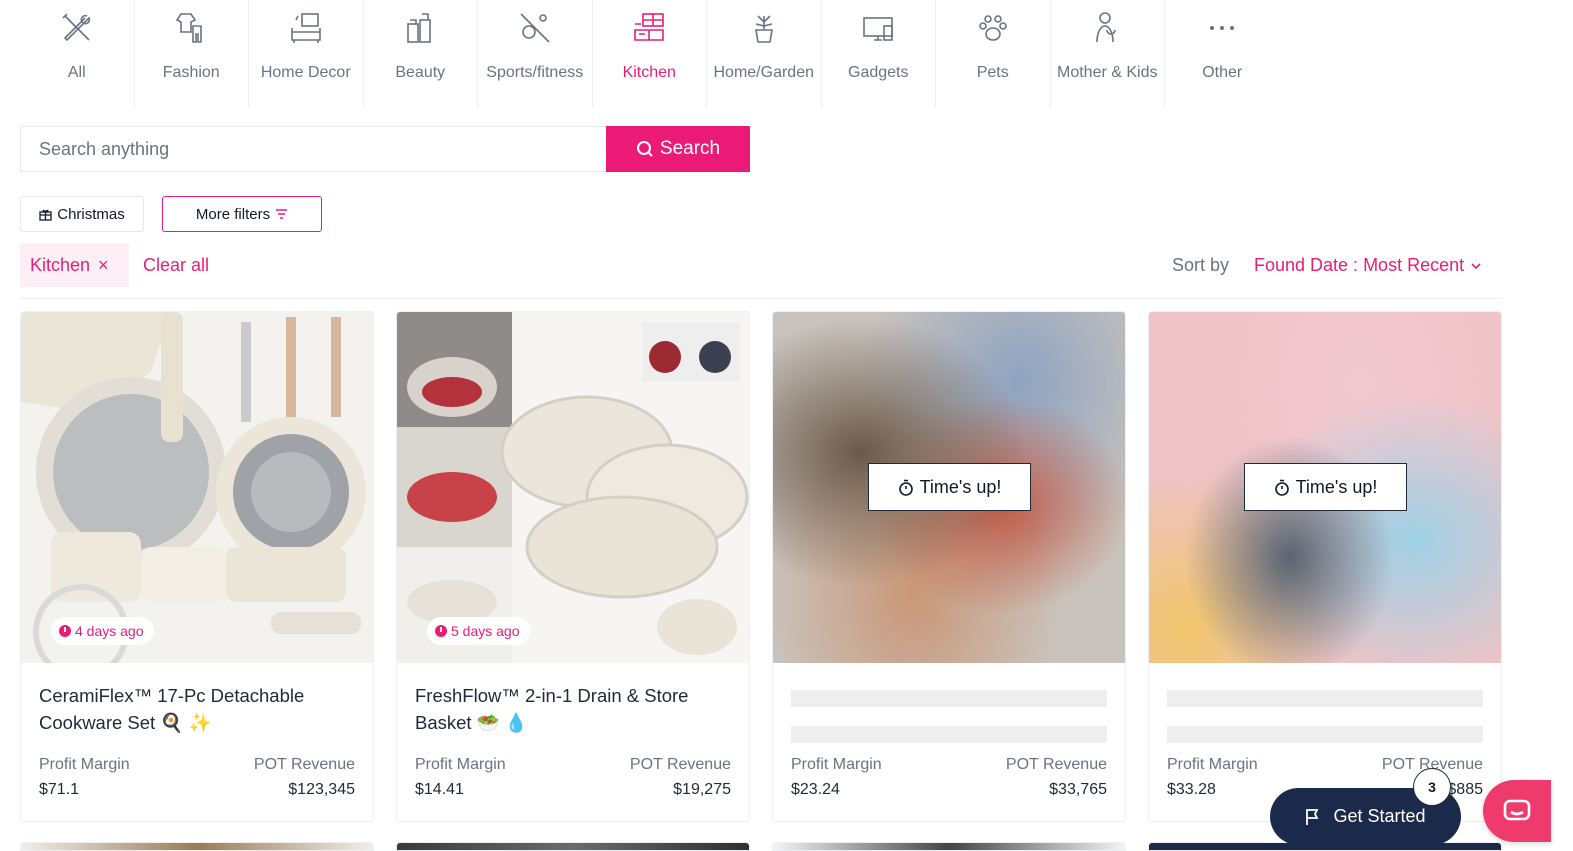  Describe the element at coordinates (313, 149) in the screenshot. I see `search-input` at that location.